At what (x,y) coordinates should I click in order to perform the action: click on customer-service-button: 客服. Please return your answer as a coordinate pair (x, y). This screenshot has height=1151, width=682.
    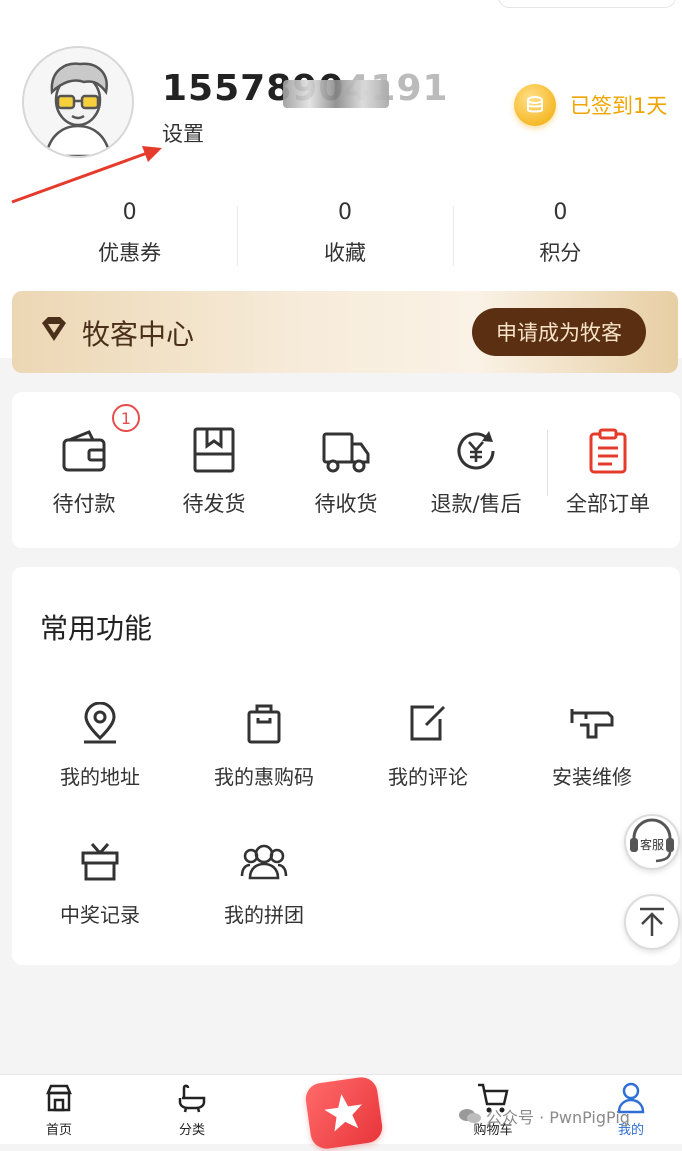
    Looking at the image, I should click on (652, 842).